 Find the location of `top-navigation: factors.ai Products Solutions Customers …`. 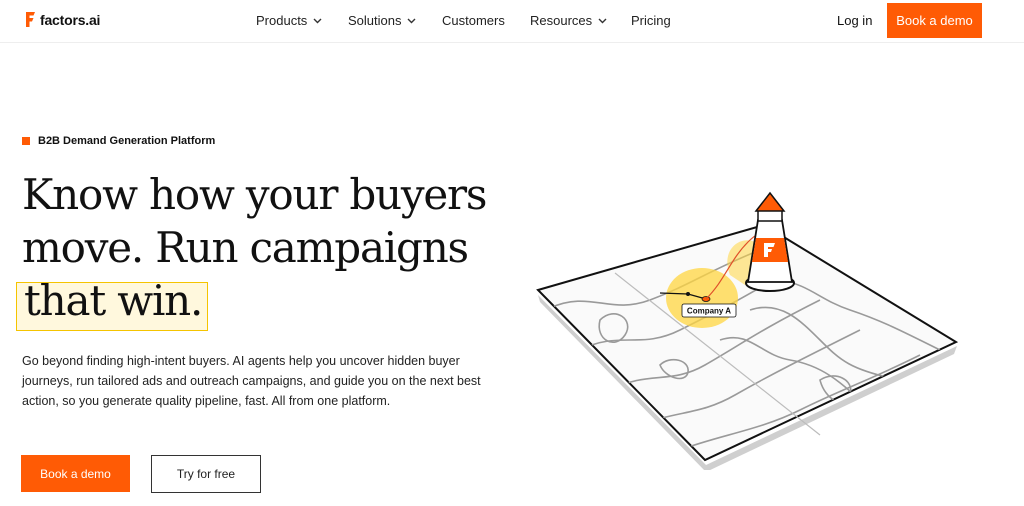

top-navigation: factors.ai Products Solutions Customers … is located at coordinates (512, 21).